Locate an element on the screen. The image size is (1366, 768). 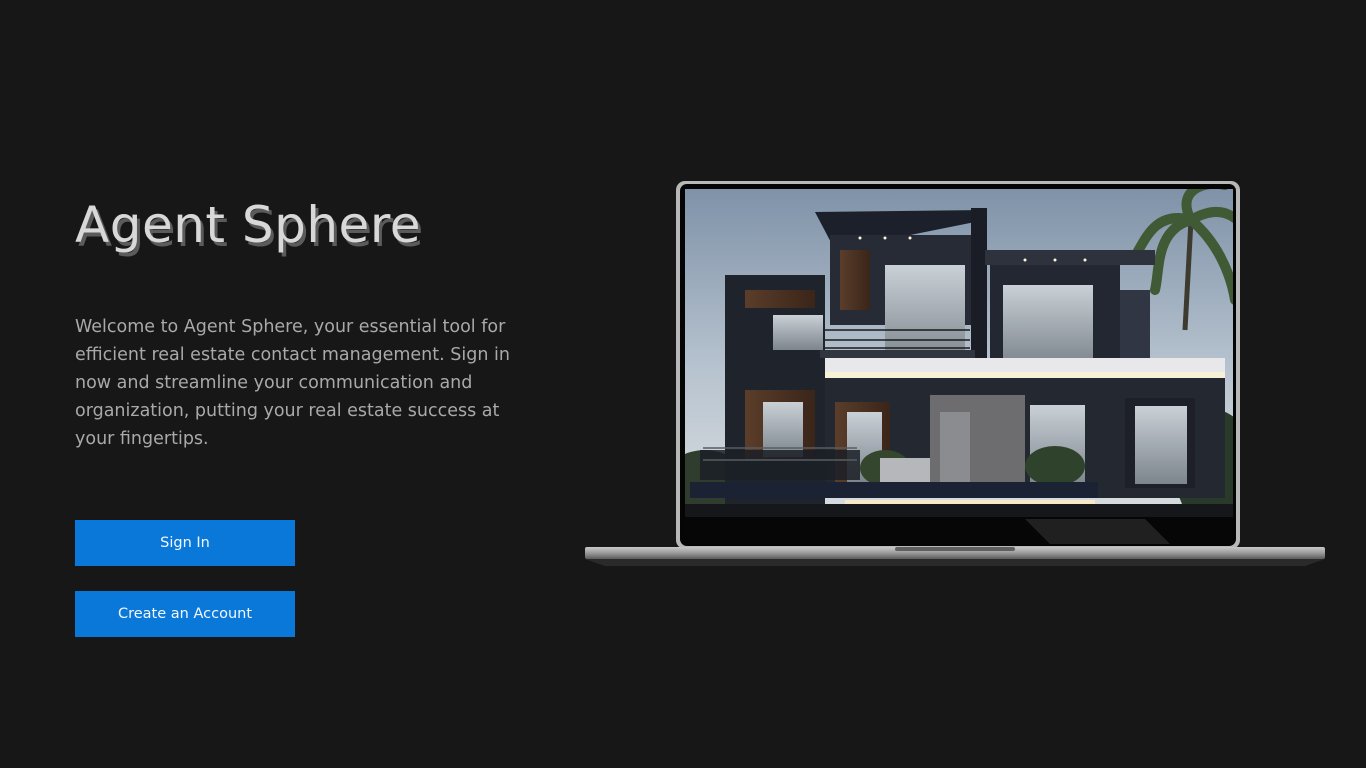
create-account-button: Create an Account is located at coordinates (185, 614).